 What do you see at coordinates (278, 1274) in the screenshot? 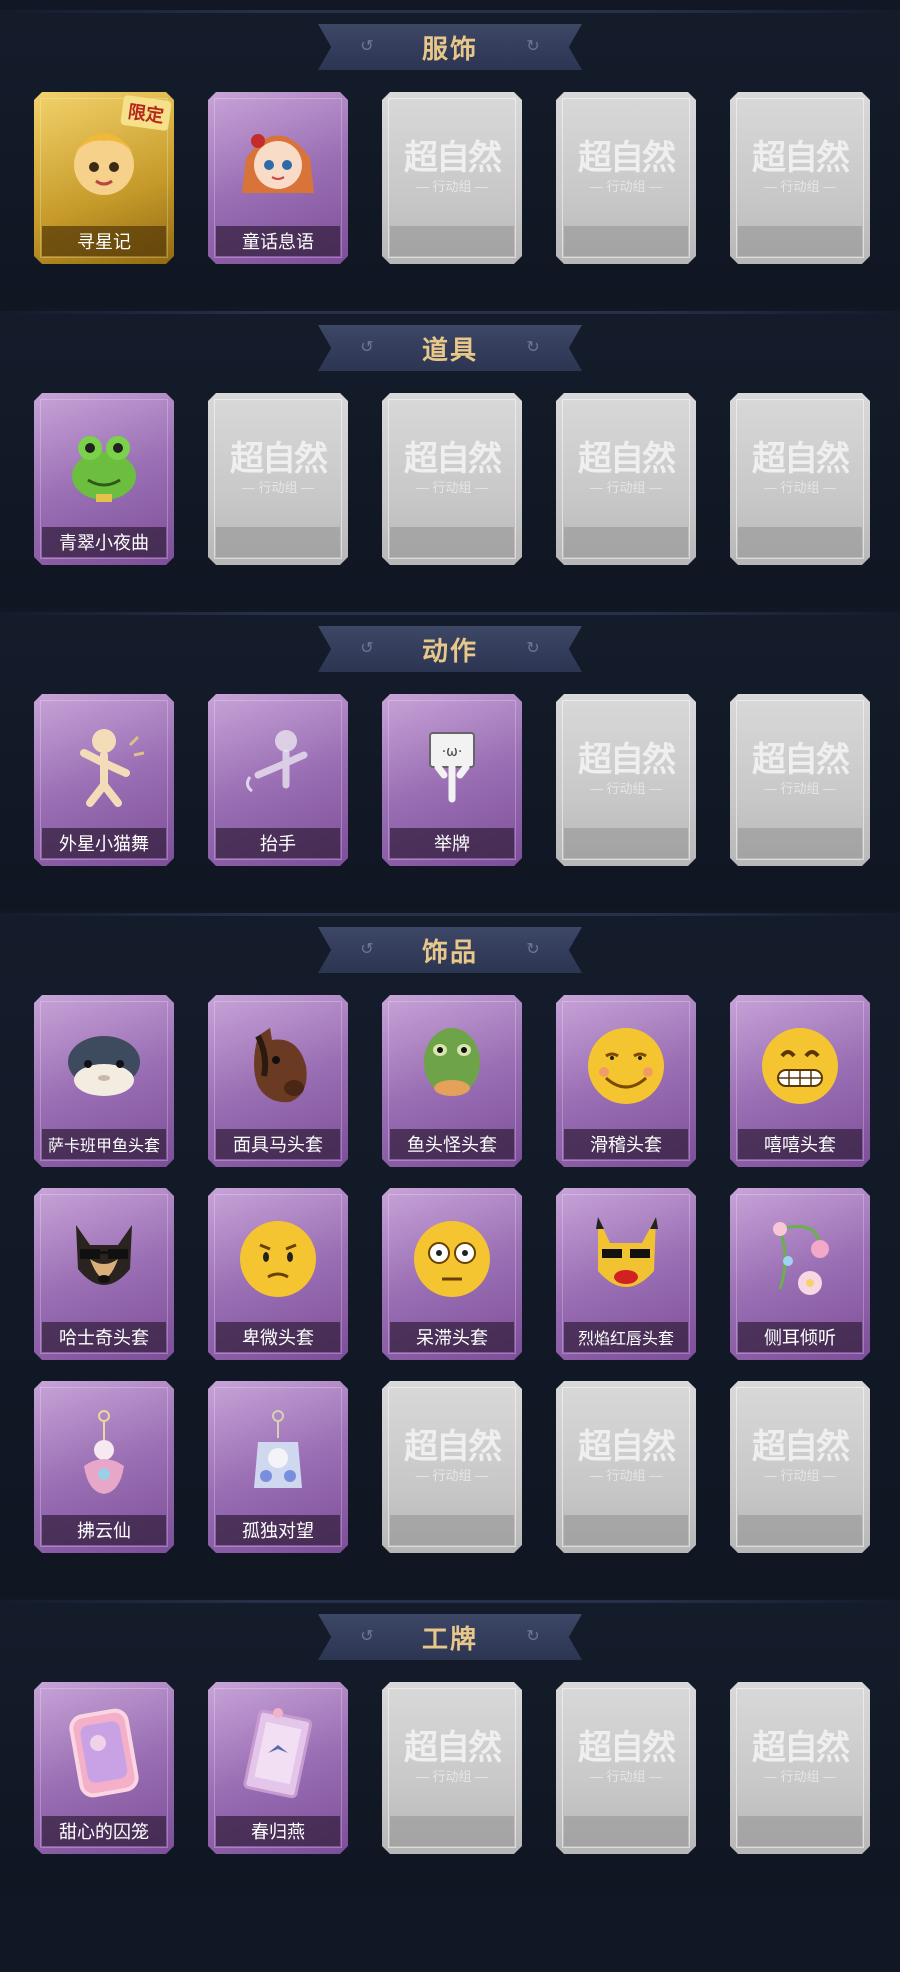
I see `item-card: 卑微头套` at bounding box center [278, 1274].